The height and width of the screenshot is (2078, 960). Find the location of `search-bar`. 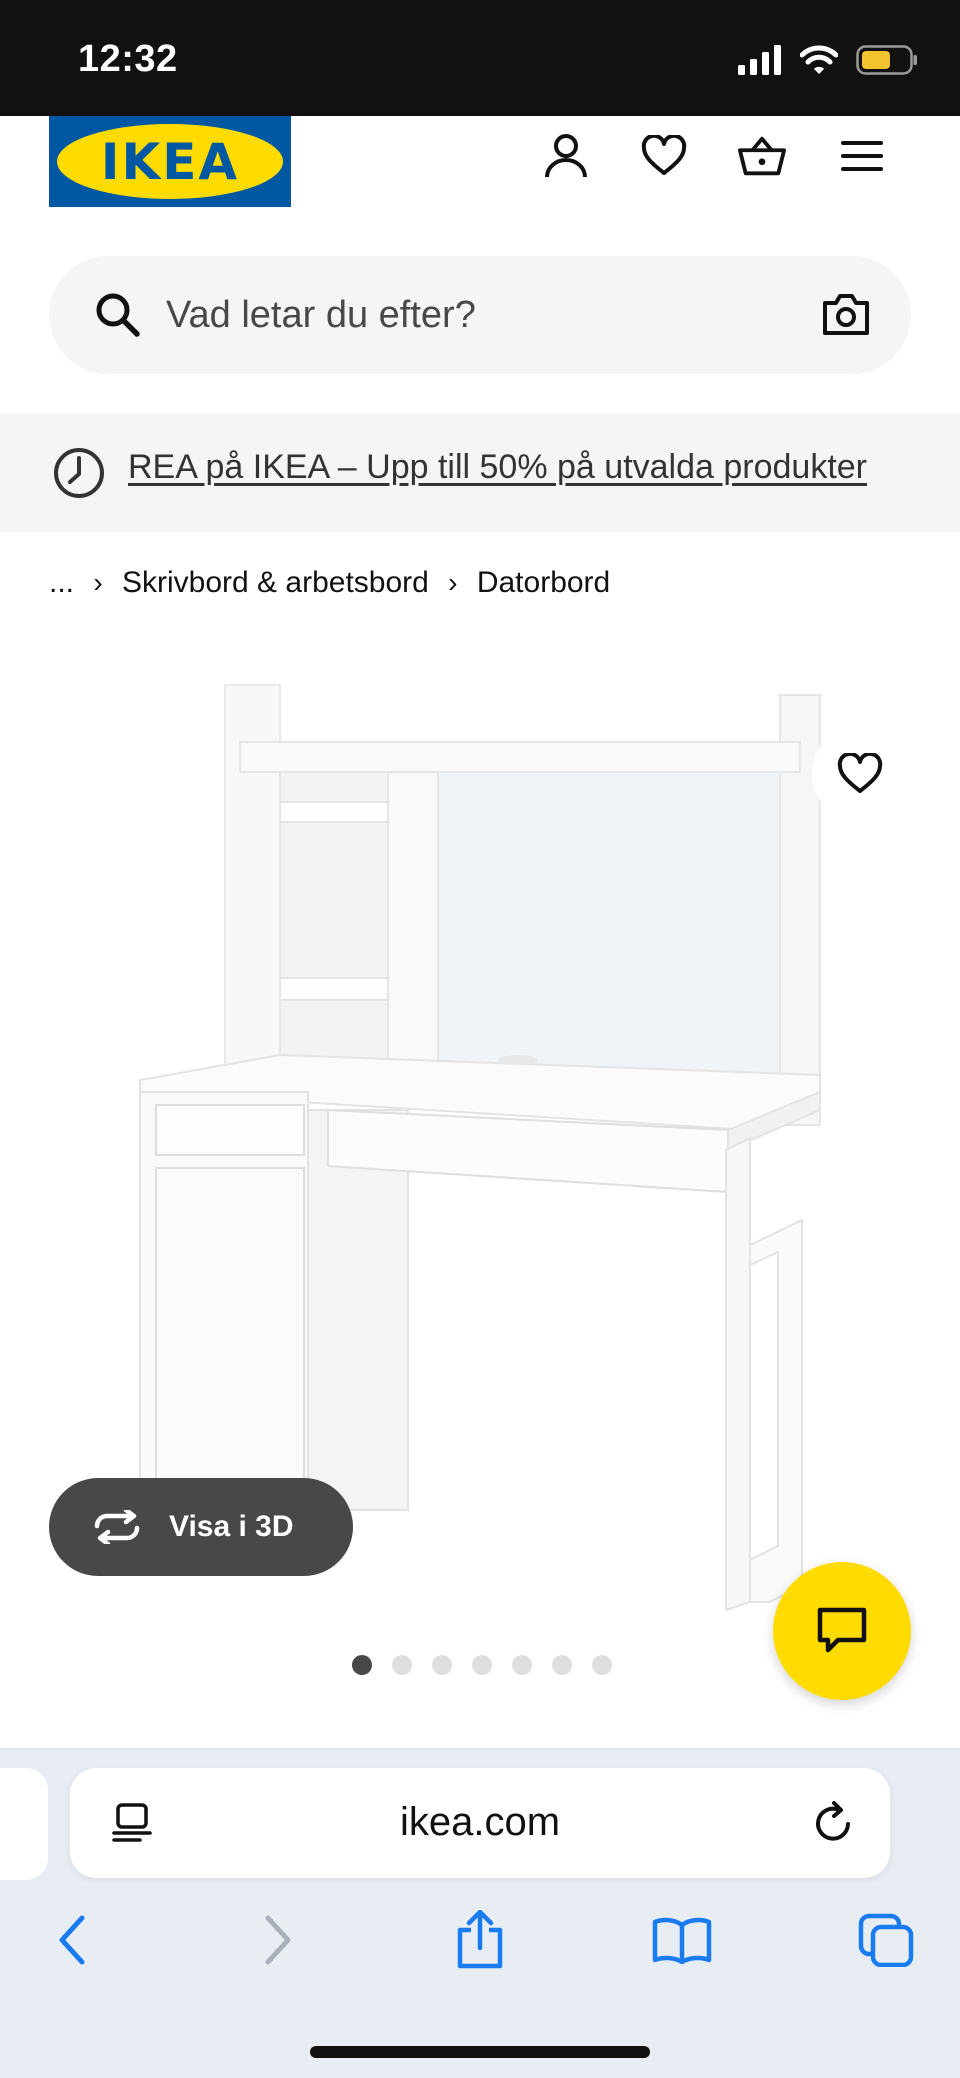

search-bar is located at coordinates (480, 315).